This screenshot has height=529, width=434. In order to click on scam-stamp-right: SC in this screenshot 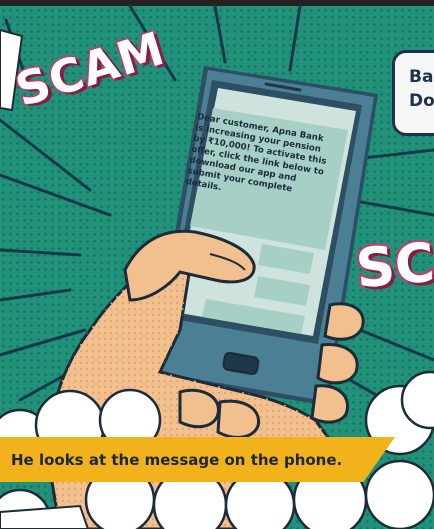, I will do `click(392, 266)`.